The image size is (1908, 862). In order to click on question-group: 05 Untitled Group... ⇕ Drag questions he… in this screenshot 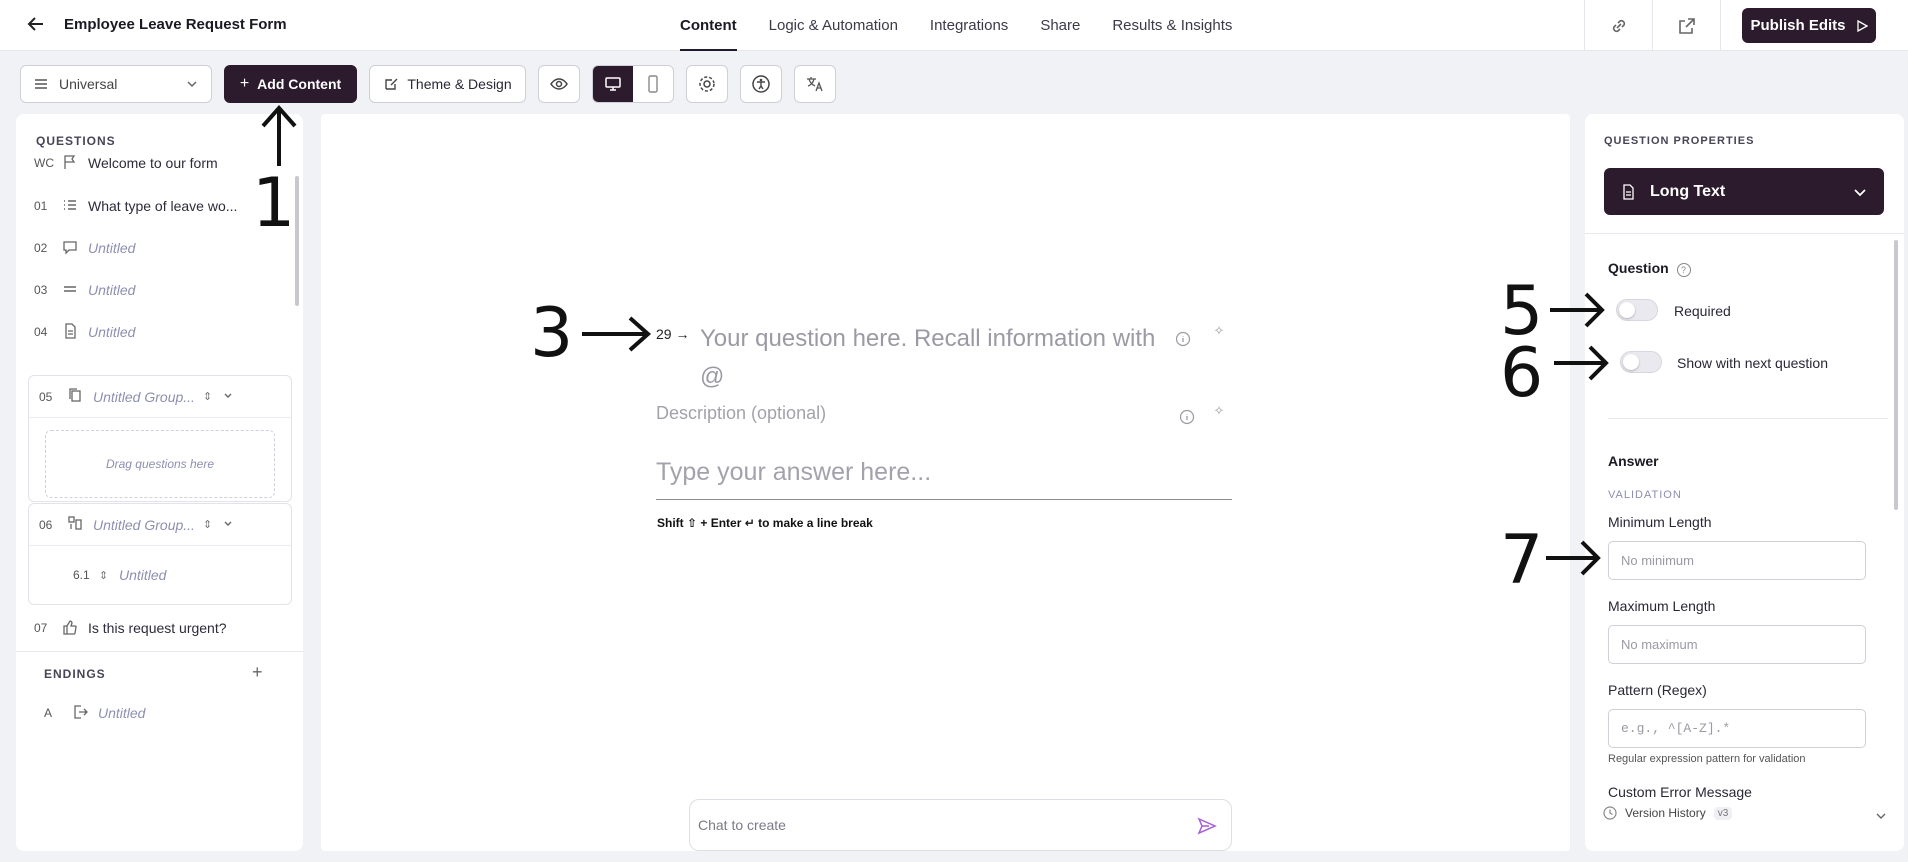, I will do `click(160, 438)`.